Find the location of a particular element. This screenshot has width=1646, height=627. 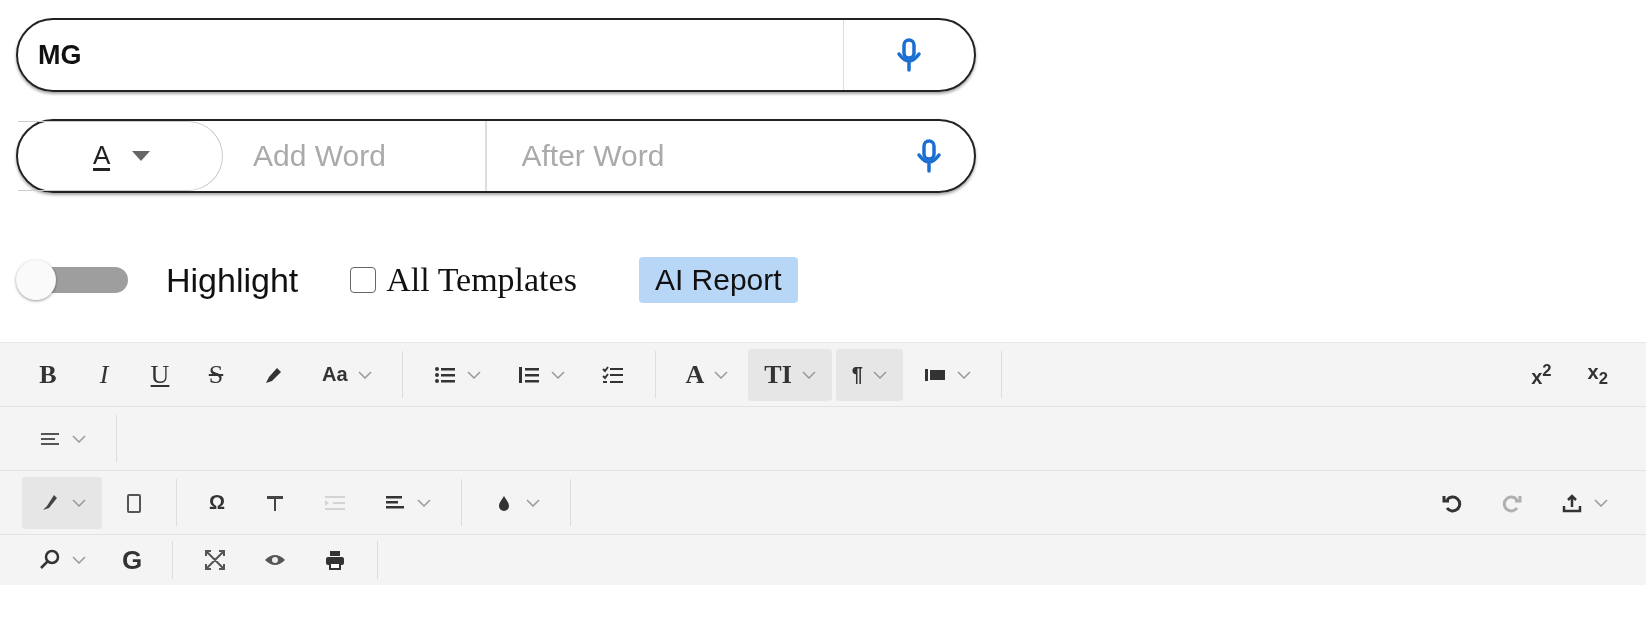

format-button: I is located at coordinates (104, 374).